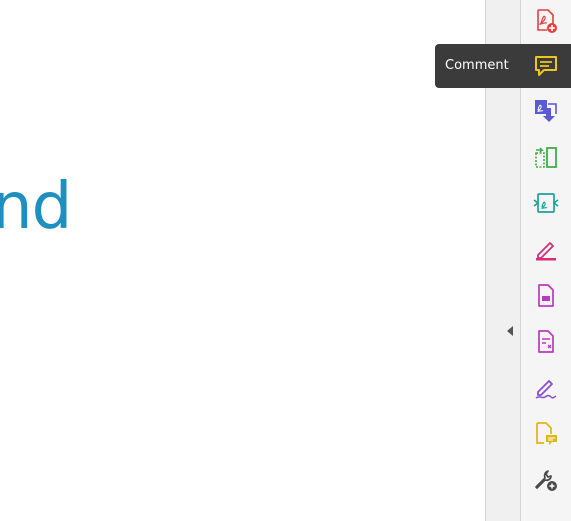  I want to click on comment-tool, so click(546, 66).